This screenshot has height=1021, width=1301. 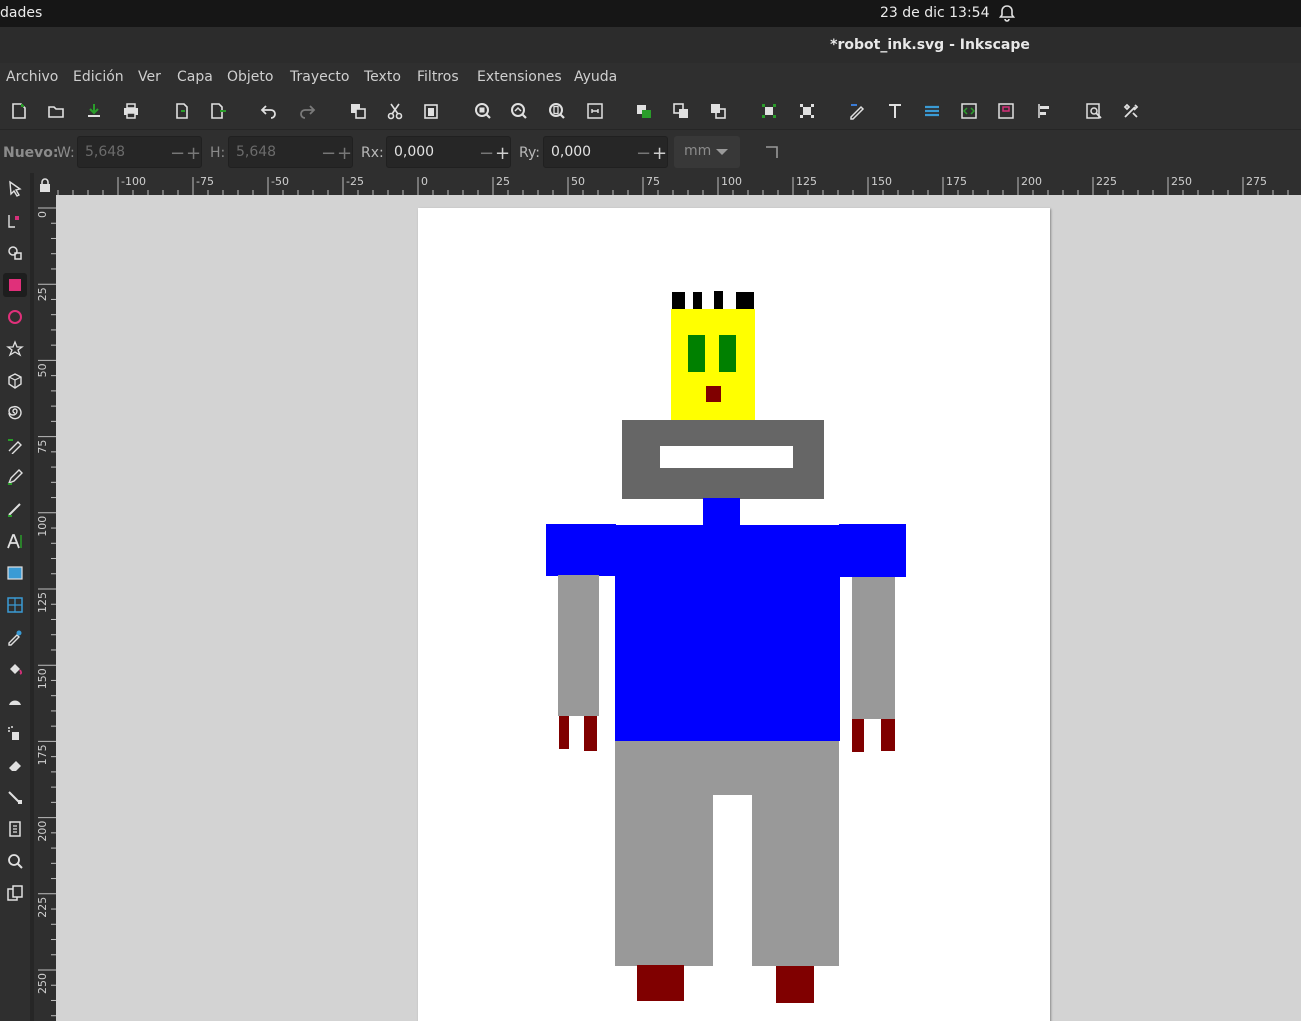 What do you see at coordinates (1007, 13) in the screenshot?
I see `bell-icon` at bounding box center [1007, 13].